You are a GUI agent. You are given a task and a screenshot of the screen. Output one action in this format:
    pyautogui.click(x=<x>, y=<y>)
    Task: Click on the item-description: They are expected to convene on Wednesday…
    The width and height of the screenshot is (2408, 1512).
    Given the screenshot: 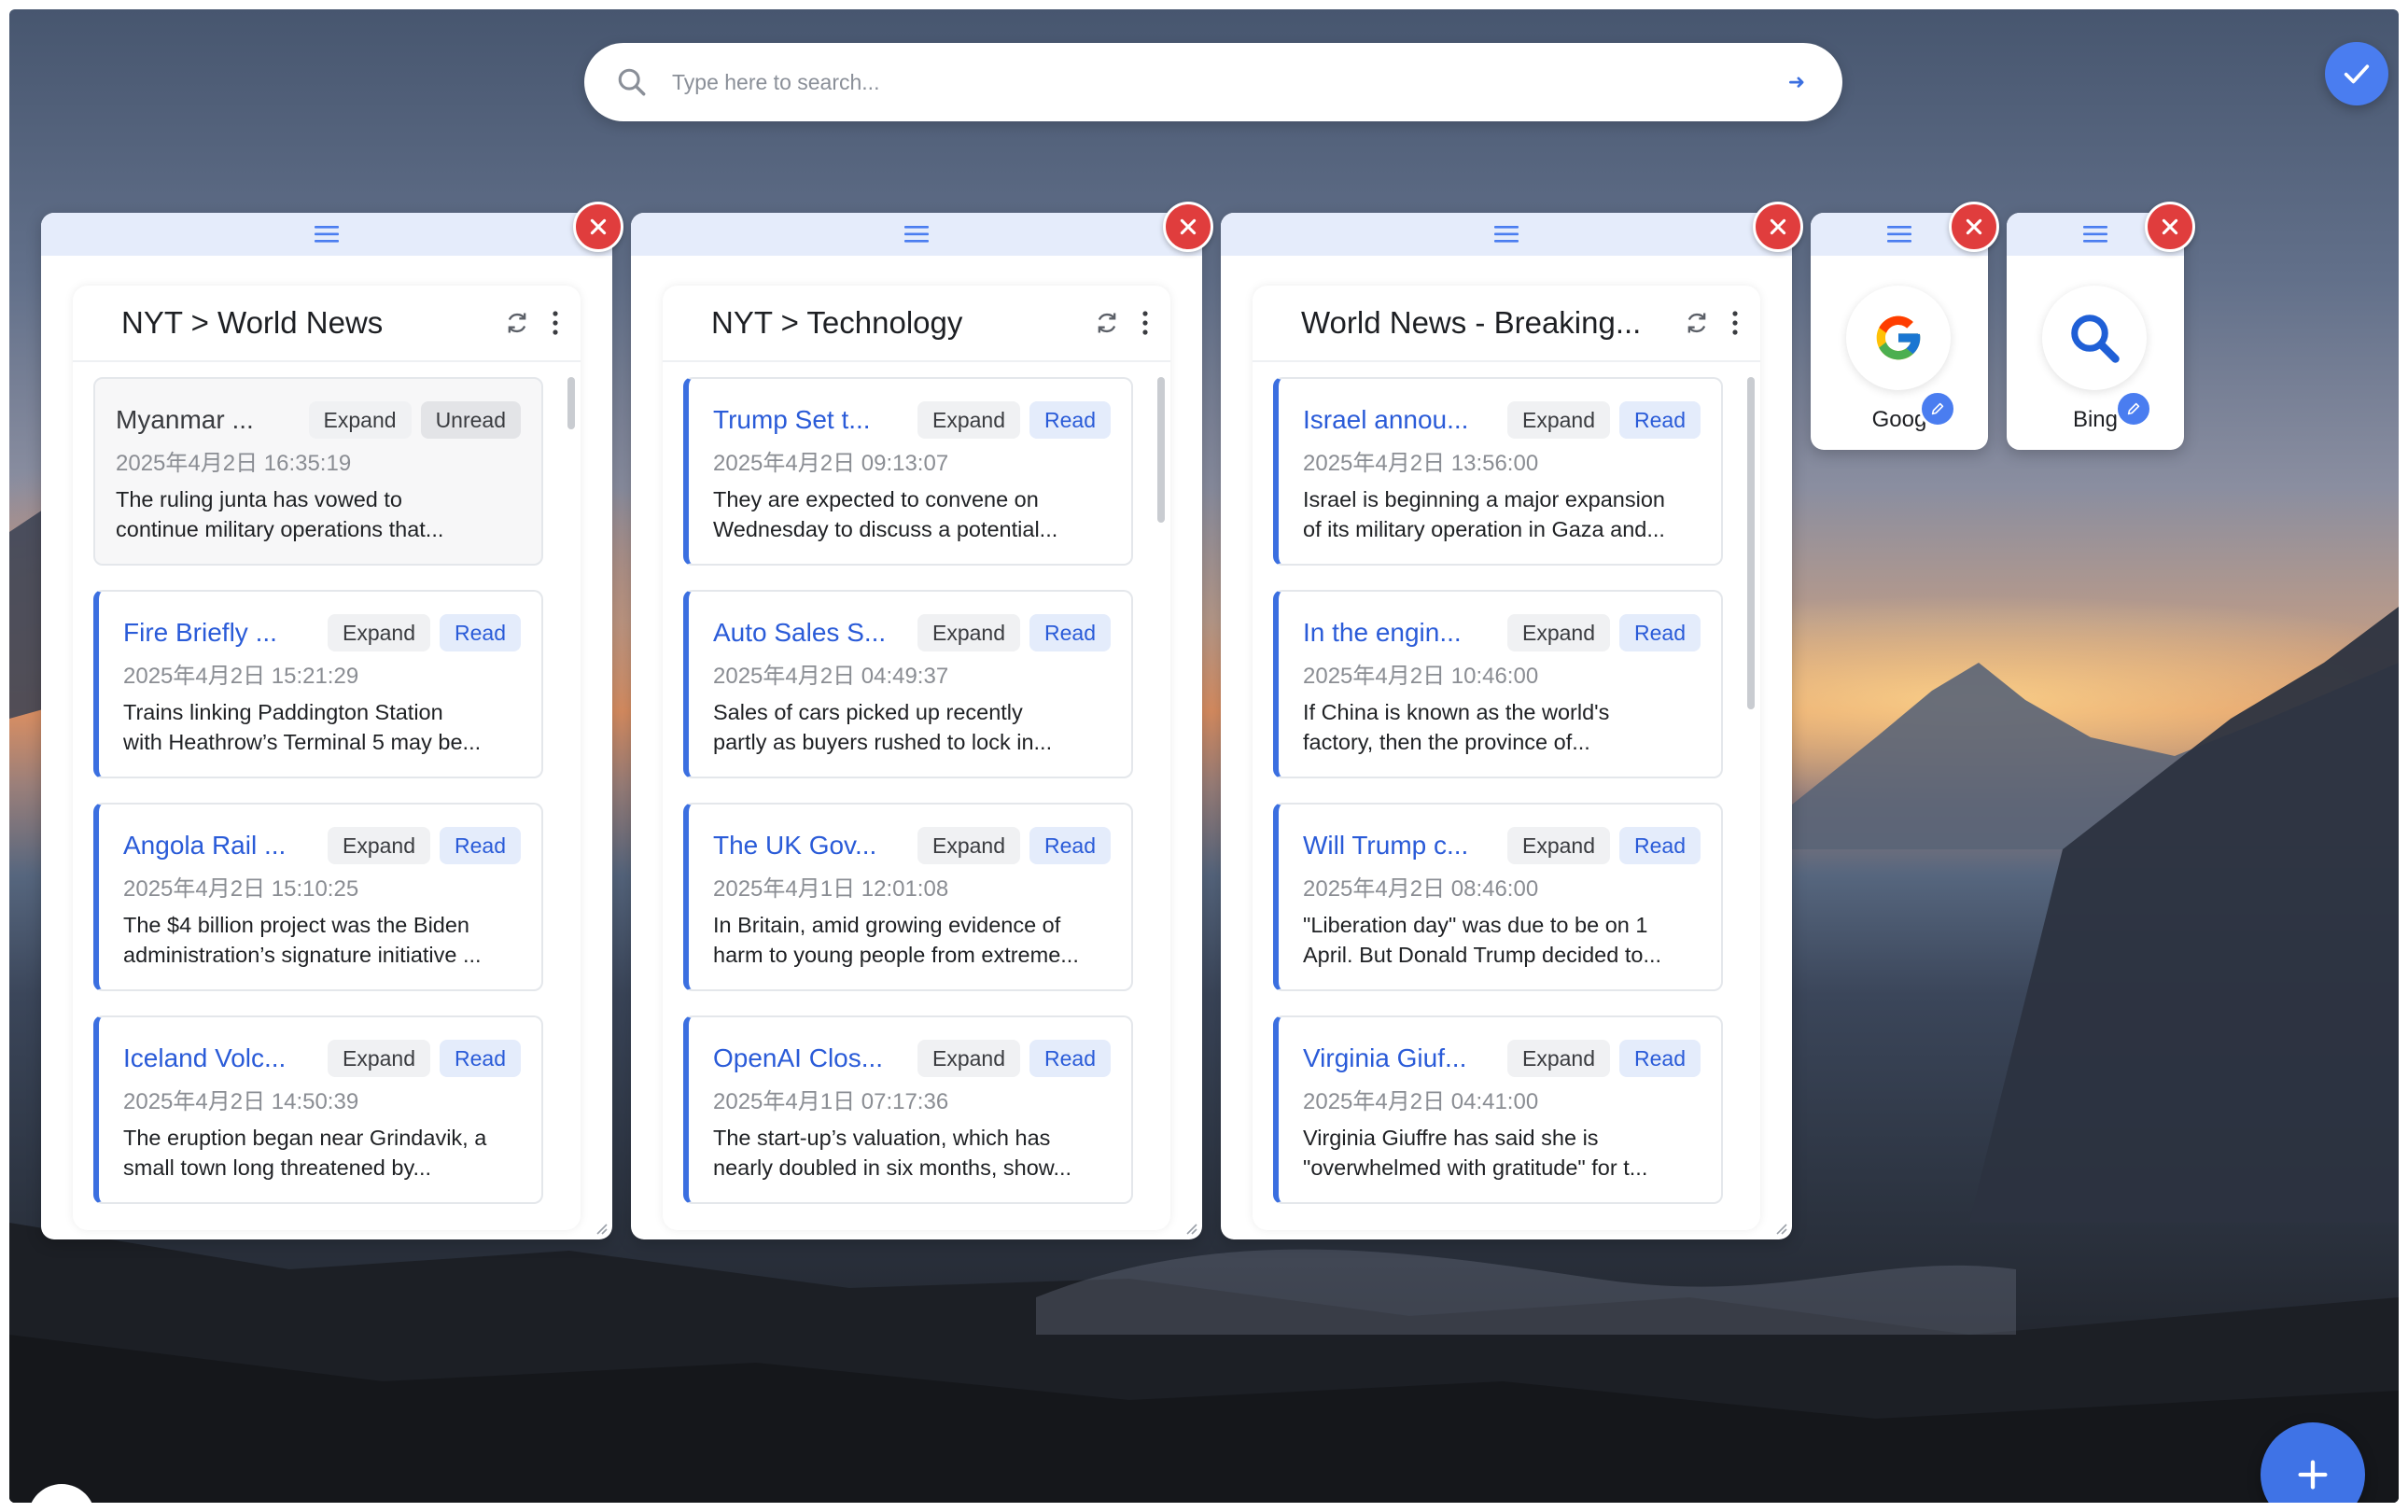 What is the action you would take?
    pyautogui.click(x=912, y=514)
    